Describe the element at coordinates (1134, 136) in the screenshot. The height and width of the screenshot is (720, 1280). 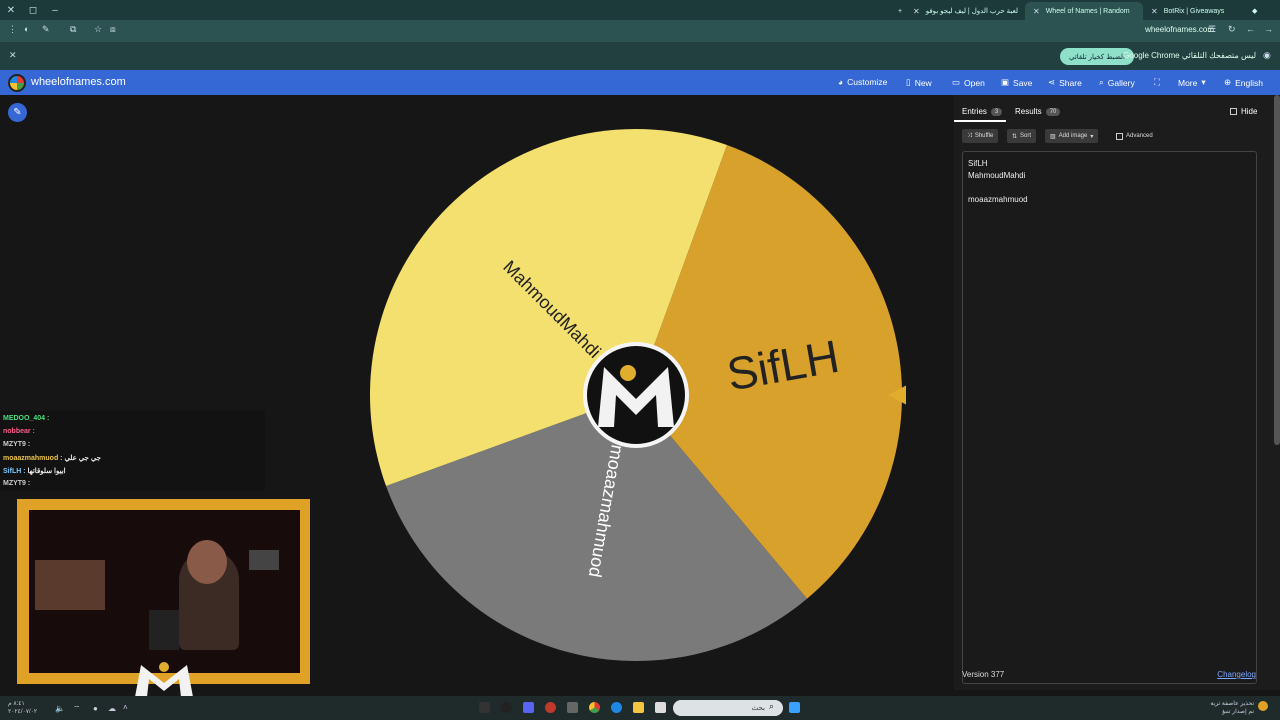
I see `advanced-toggle: Advanced` at that location.